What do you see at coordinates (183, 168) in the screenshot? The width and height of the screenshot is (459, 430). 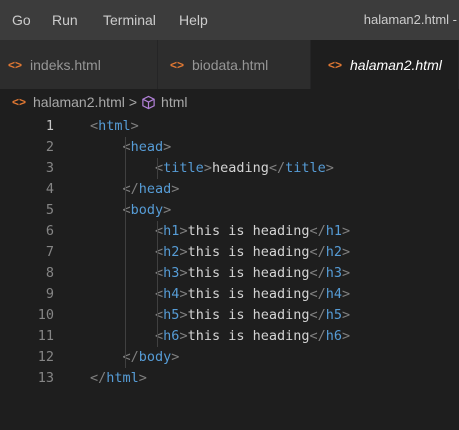 I see `tag-name: title` at bounding box center [183, 168].